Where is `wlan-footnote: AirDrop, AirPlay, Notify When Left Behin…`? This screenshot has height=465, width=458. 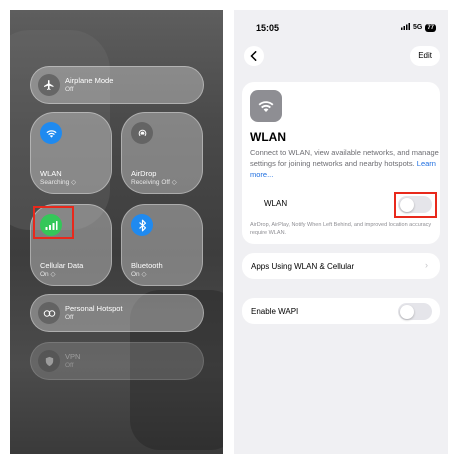
wlan-footnote: AirDrop, AirPlay, Notify When Left Behin… is located at coordinates (341, 229).